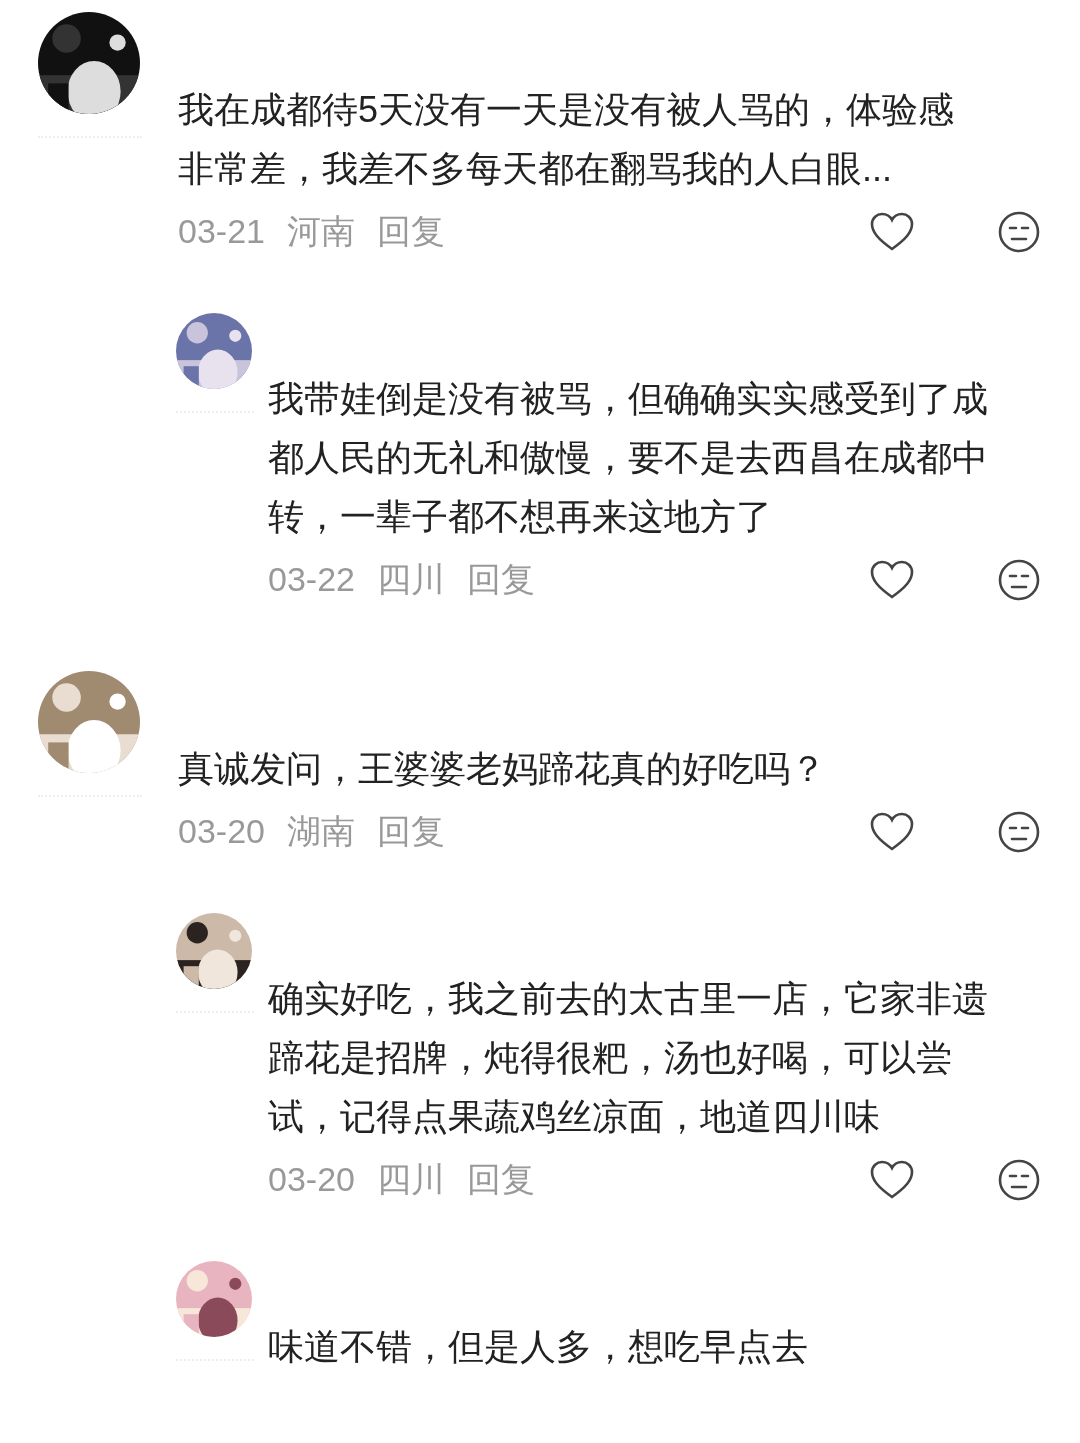 Image resolution: width=1080 pixels, height=1443 pixels. What do you see at coordinates (320, 231) in the screenshot?
I see `comment-location: 河南` at bounding box center [320, 231].